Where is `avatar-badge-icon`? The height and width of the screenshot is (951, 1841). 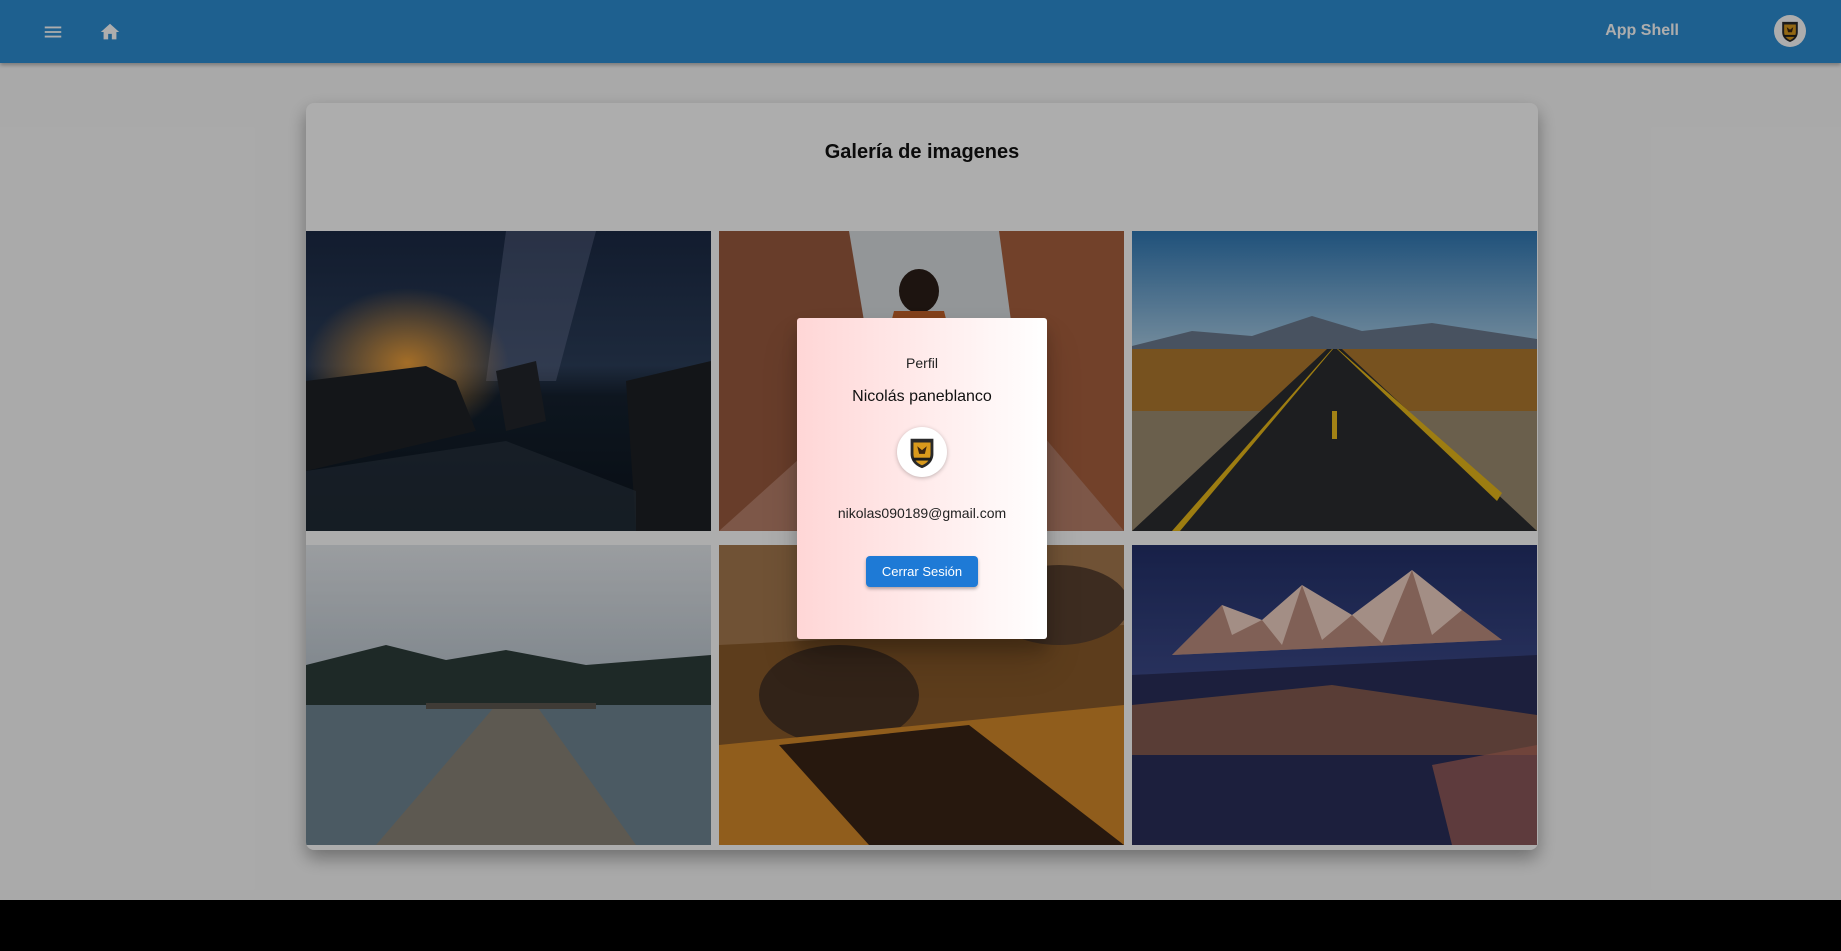
avatar-badge-icon is located at coordinates (922, 453).